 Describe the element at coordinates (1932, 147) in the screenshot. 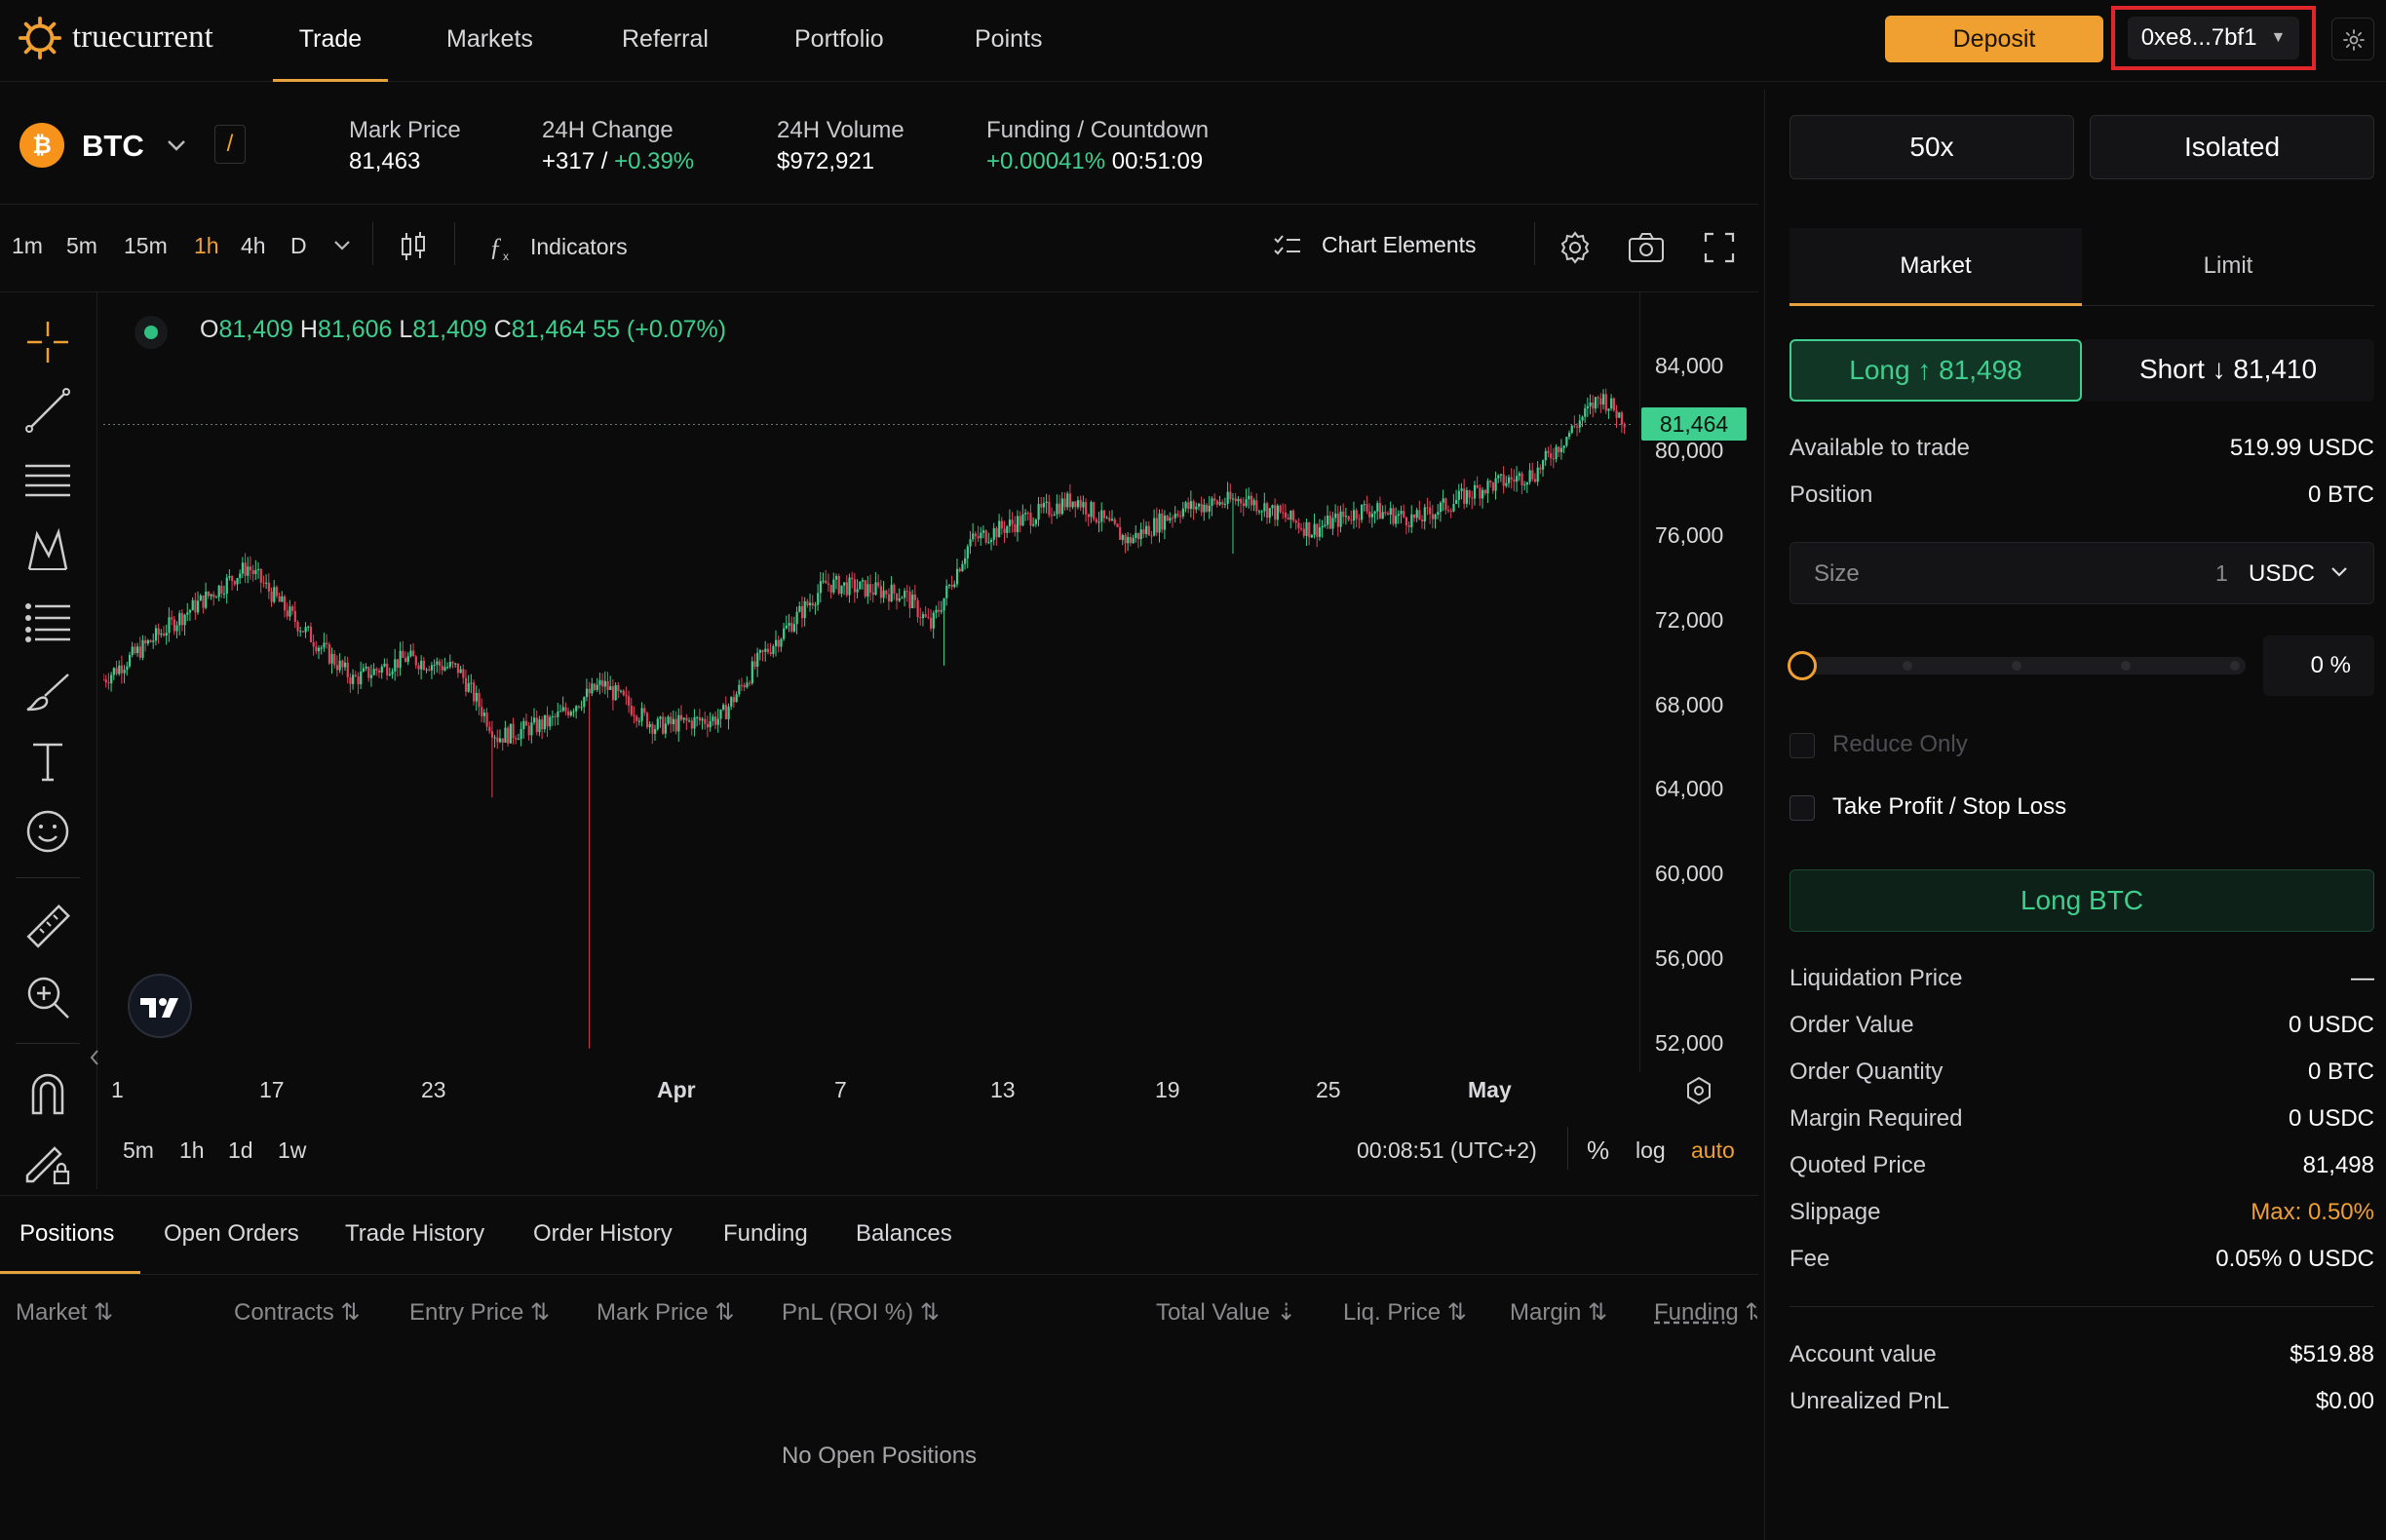

I see `leverage-button: 50x` at that location.